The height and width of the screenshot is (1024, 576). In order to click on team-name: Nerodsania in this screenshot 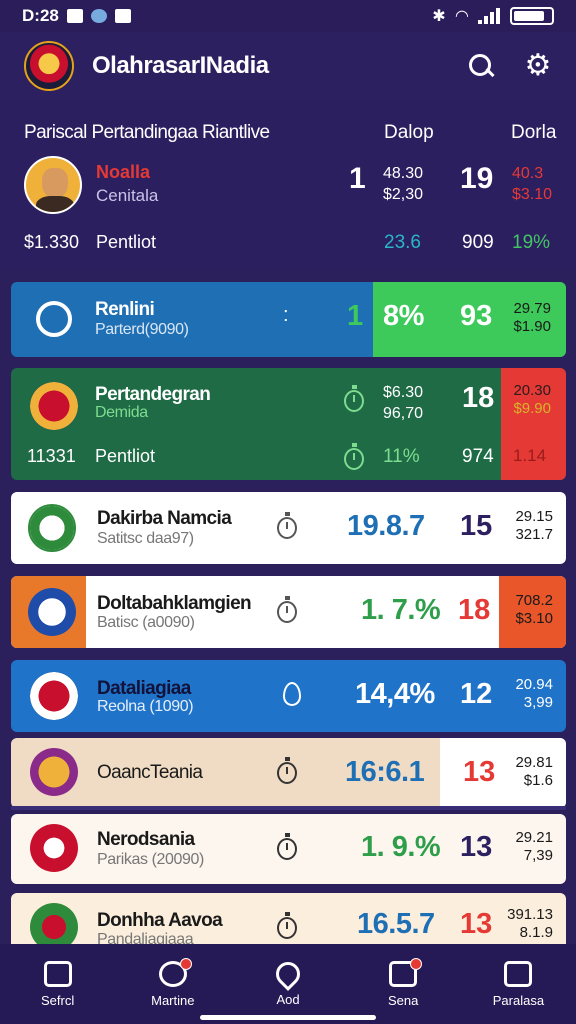, I will do `click(146, 839)`.